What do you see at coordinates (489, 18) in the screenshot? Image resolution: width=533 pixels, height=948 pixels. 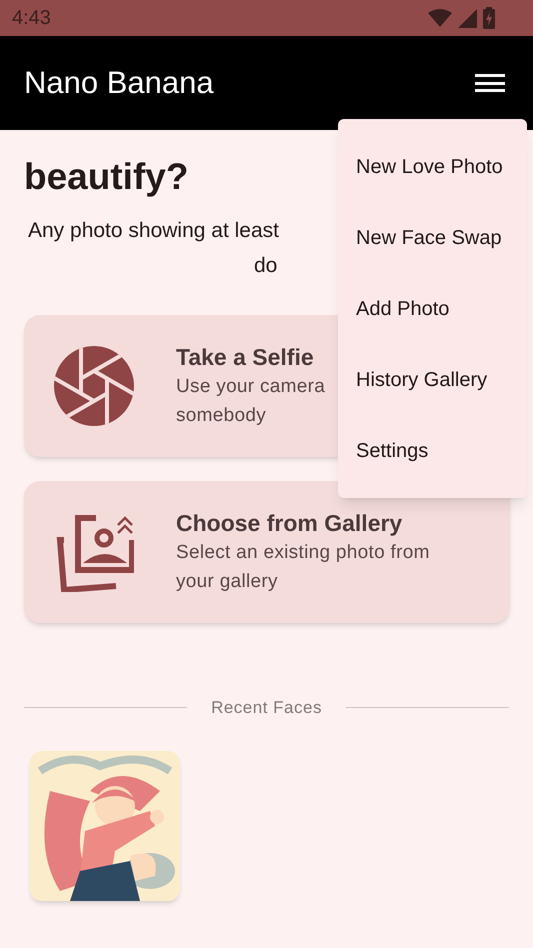 I see `battery-icon` at bounding box center [489, 18].